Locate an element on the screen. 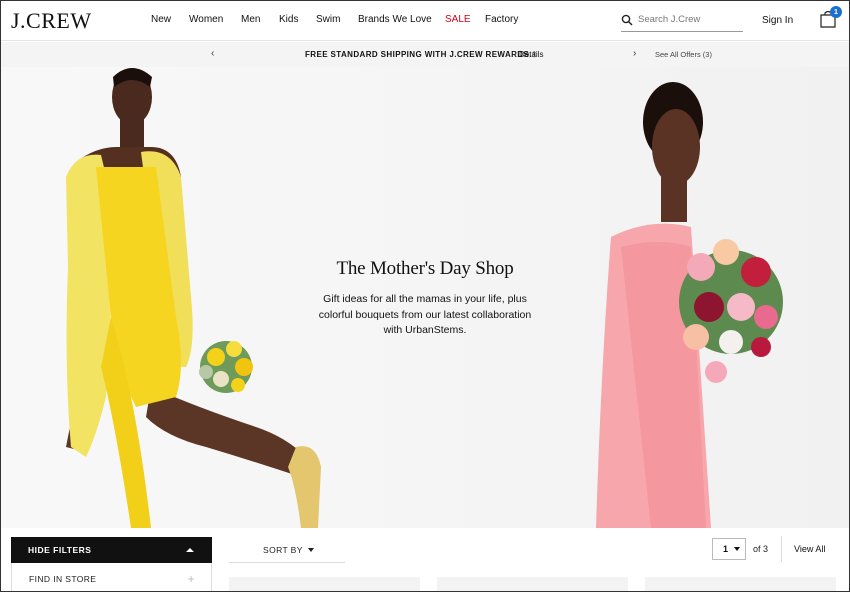 Image resolution: width=850 pixels, height=592 pixels. page-number-value: 1 is located at coordinates (726, 549).